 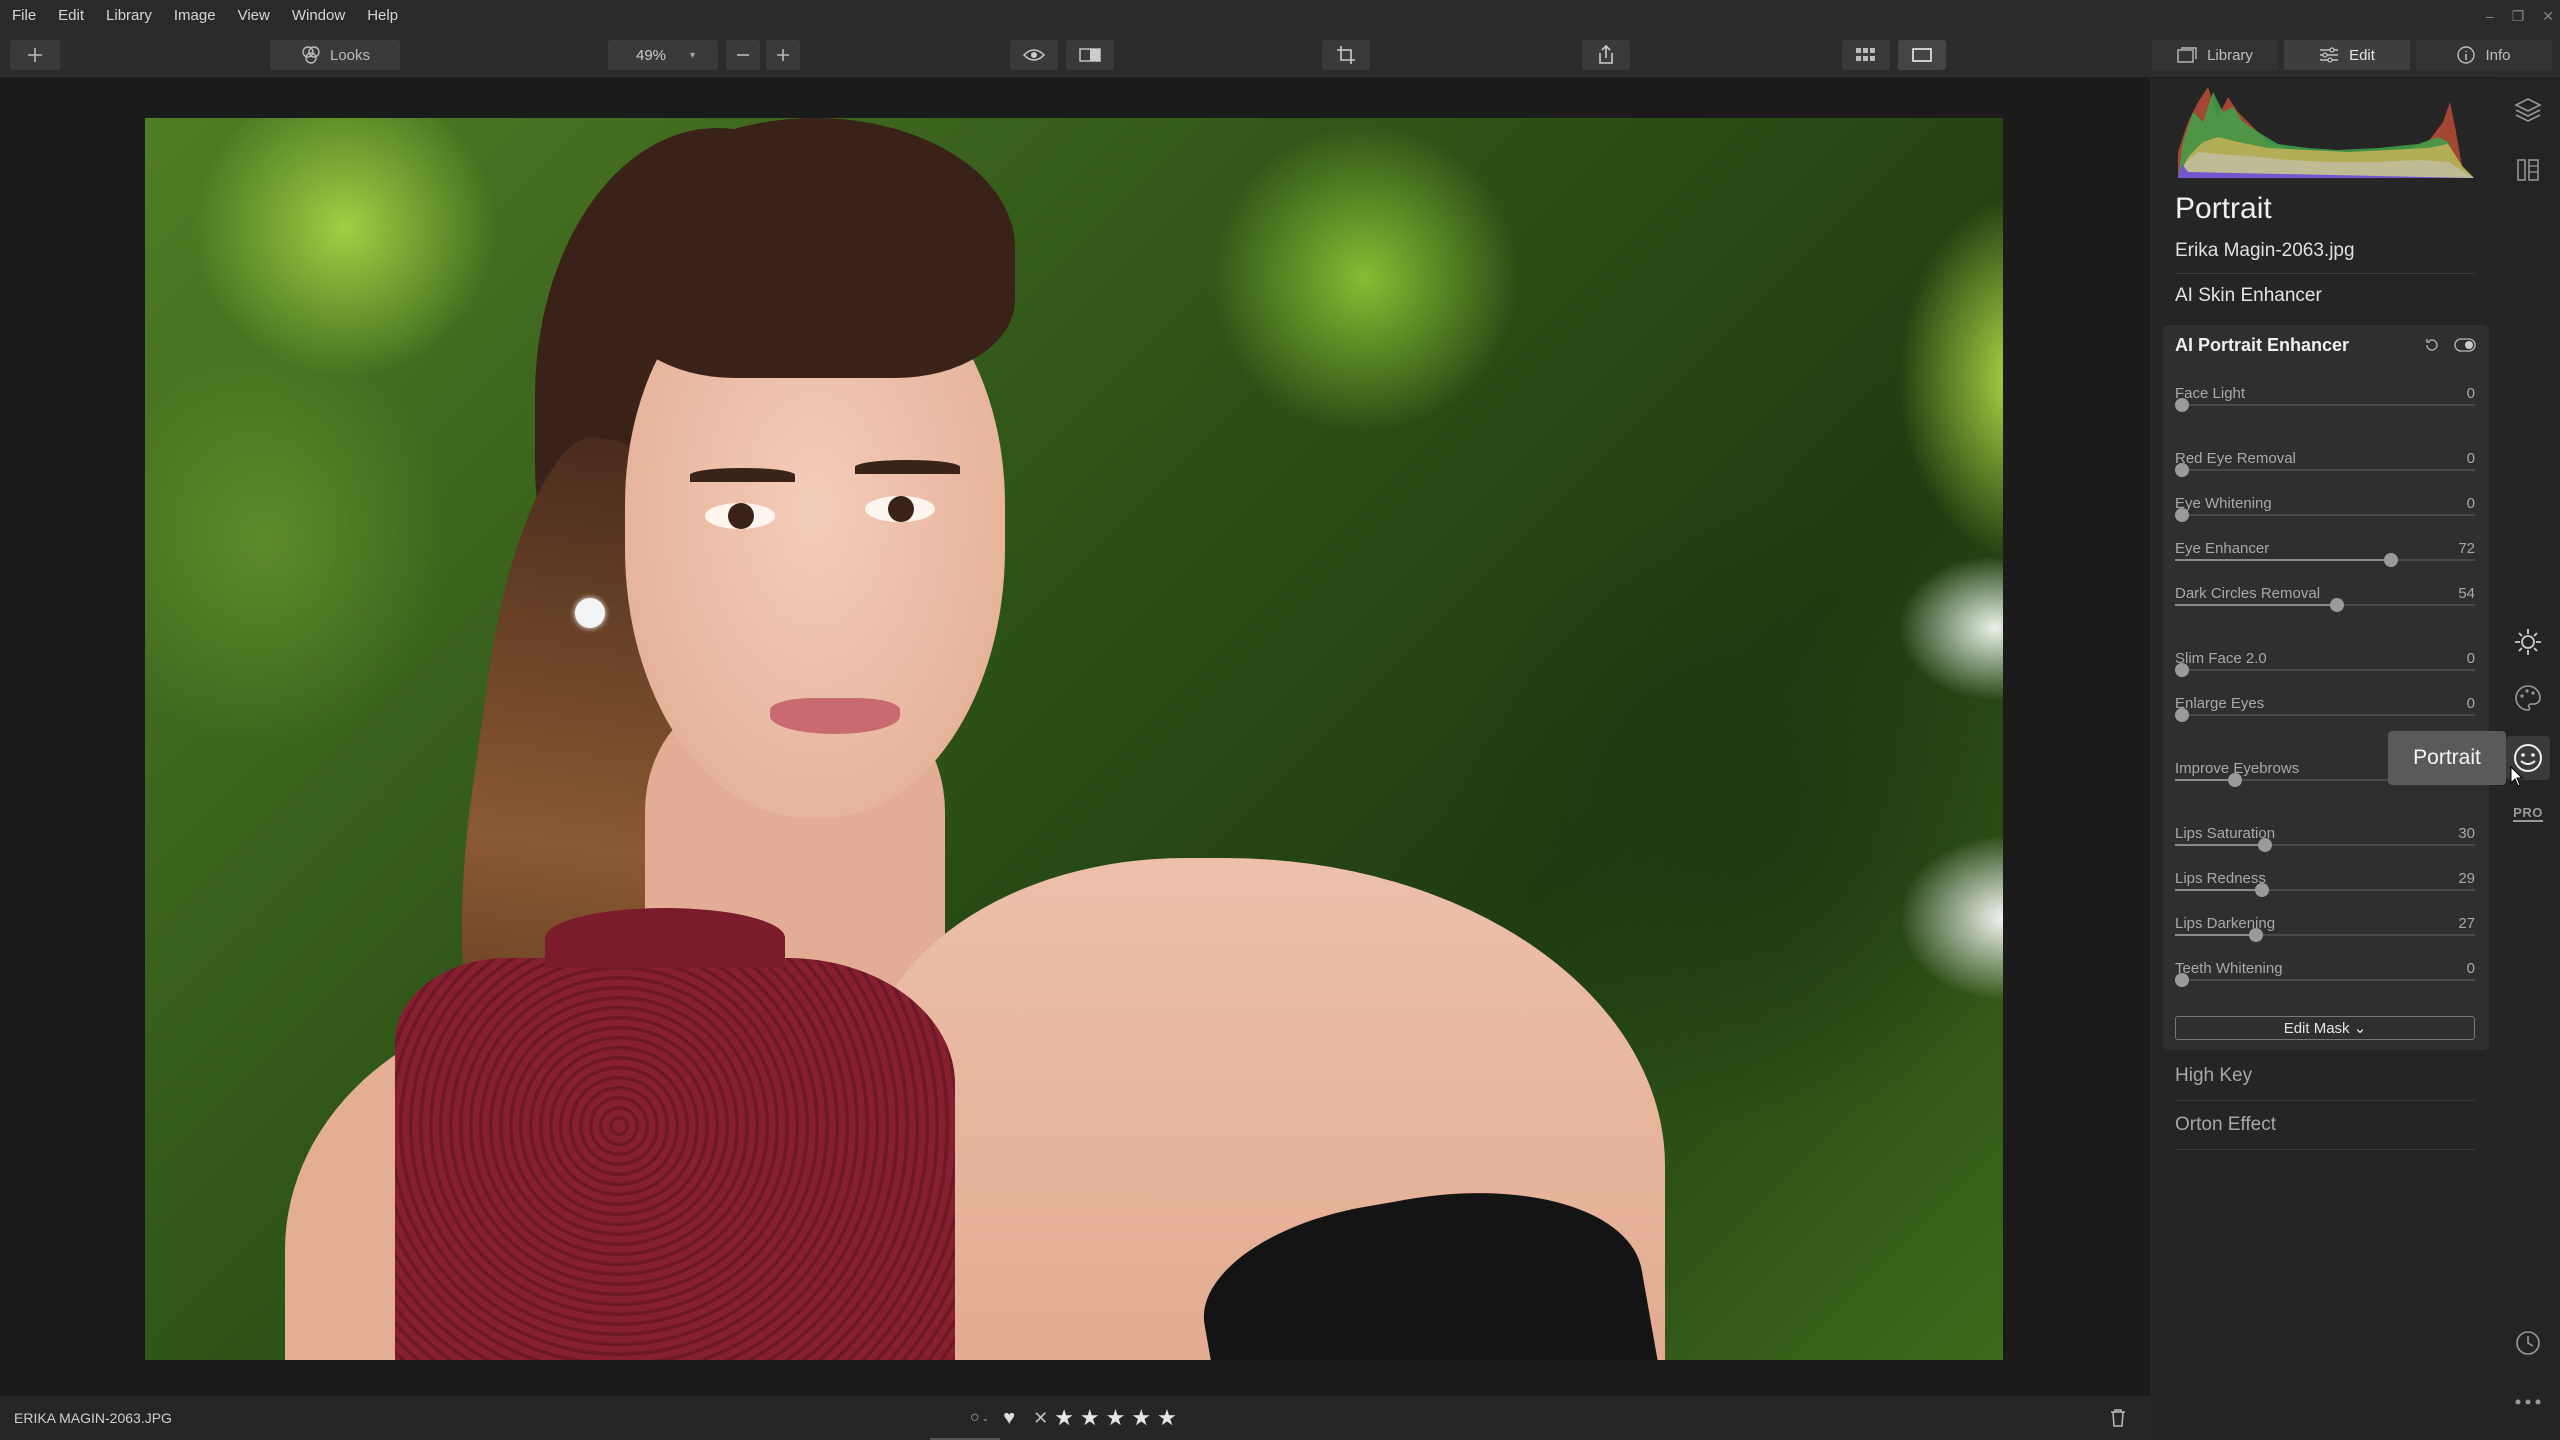 What do you see at coordinates (1064, 1418) in the screenshot?
I see `star-1-icon: ★` at bounding box center [1064, 1418].